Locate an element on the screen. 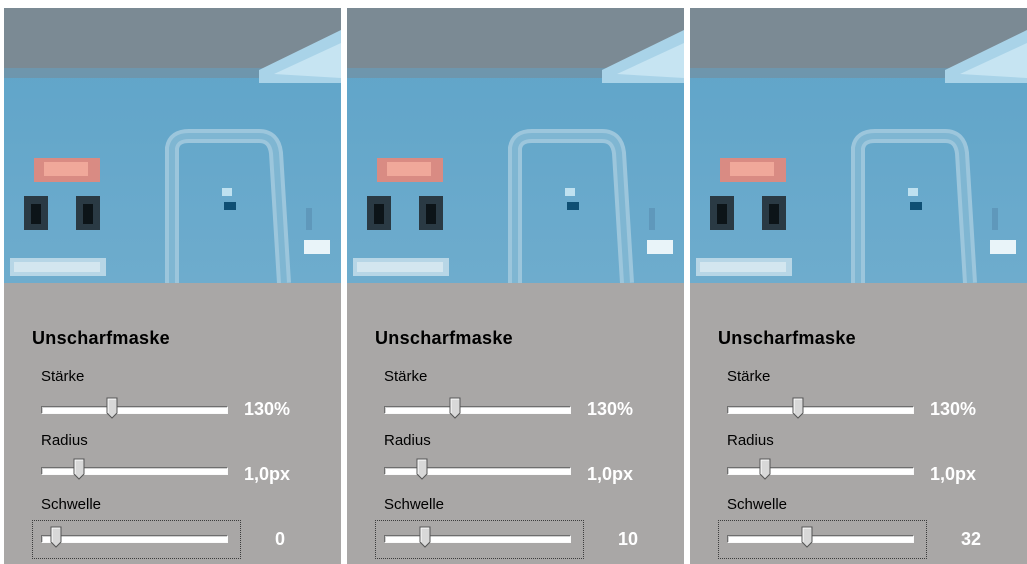 This screenshot has height=564, width=1027. schwelle-value: 0 is located at coordinates (280, 539).